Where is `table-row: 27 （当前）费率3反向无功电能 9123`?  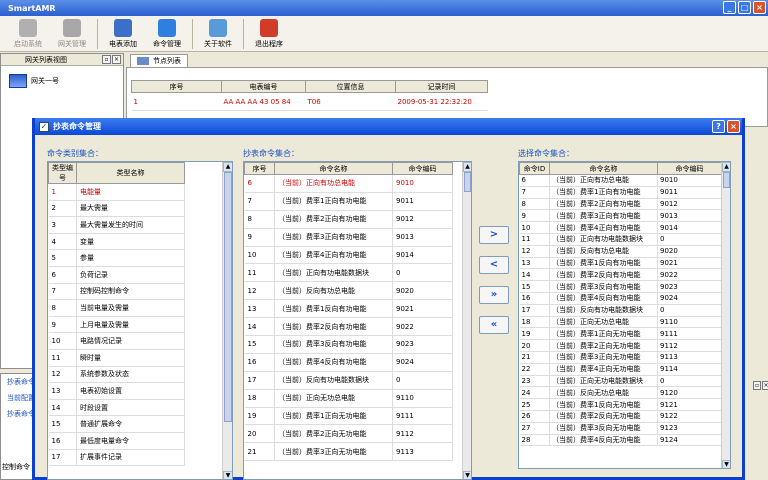 table-row: 27 （当前）费率3反向无功电能 9123 is located at coordinates (620, 428).